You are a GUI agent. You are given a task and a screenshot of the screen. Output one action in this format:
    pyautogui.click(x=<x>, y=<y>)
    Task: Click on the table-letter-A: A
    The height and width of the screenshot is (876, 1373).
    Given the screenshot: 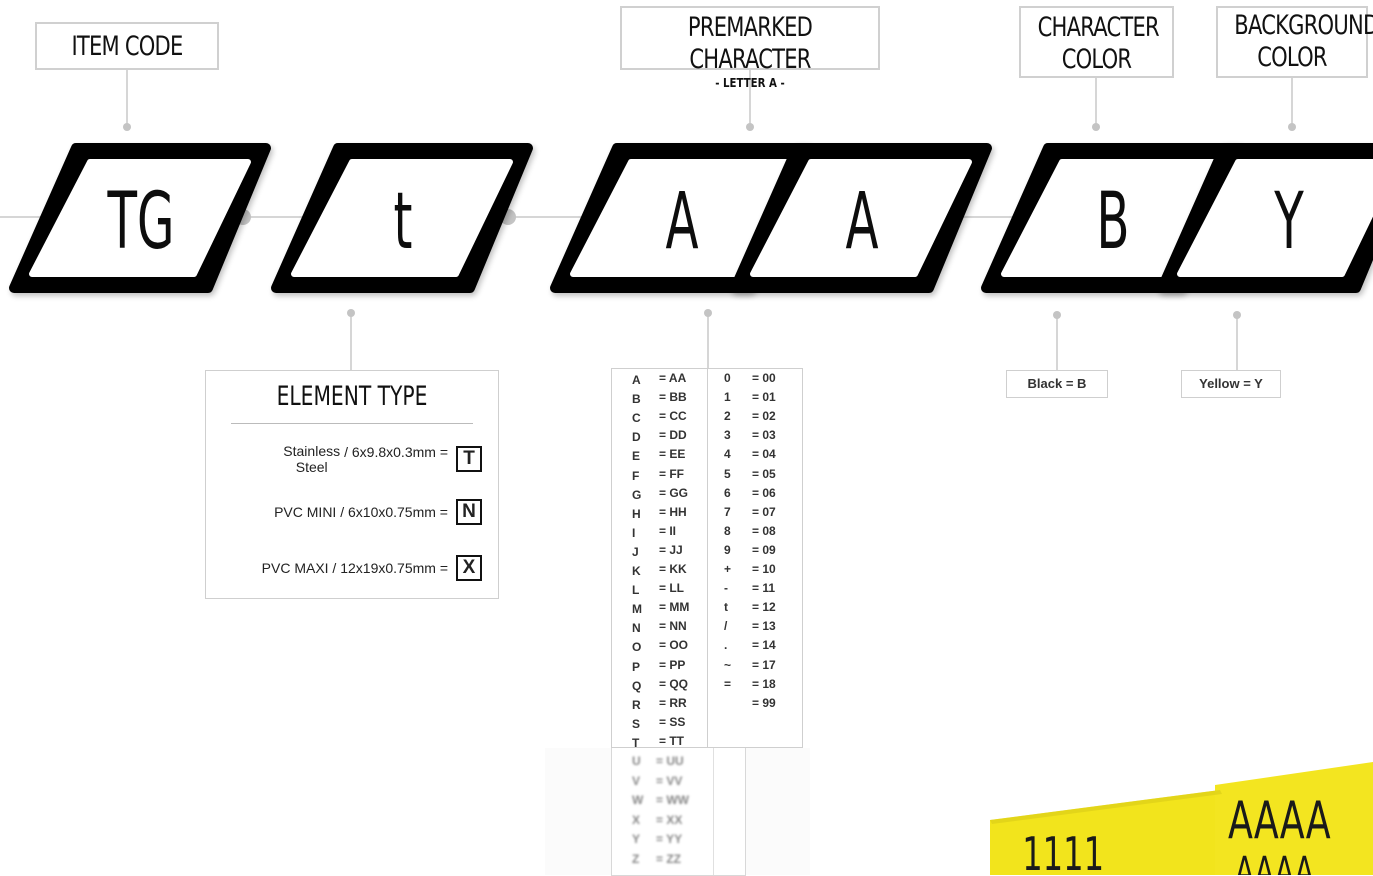 What is the action you would take?
    pyautogui.click(x=636, y=380)
    